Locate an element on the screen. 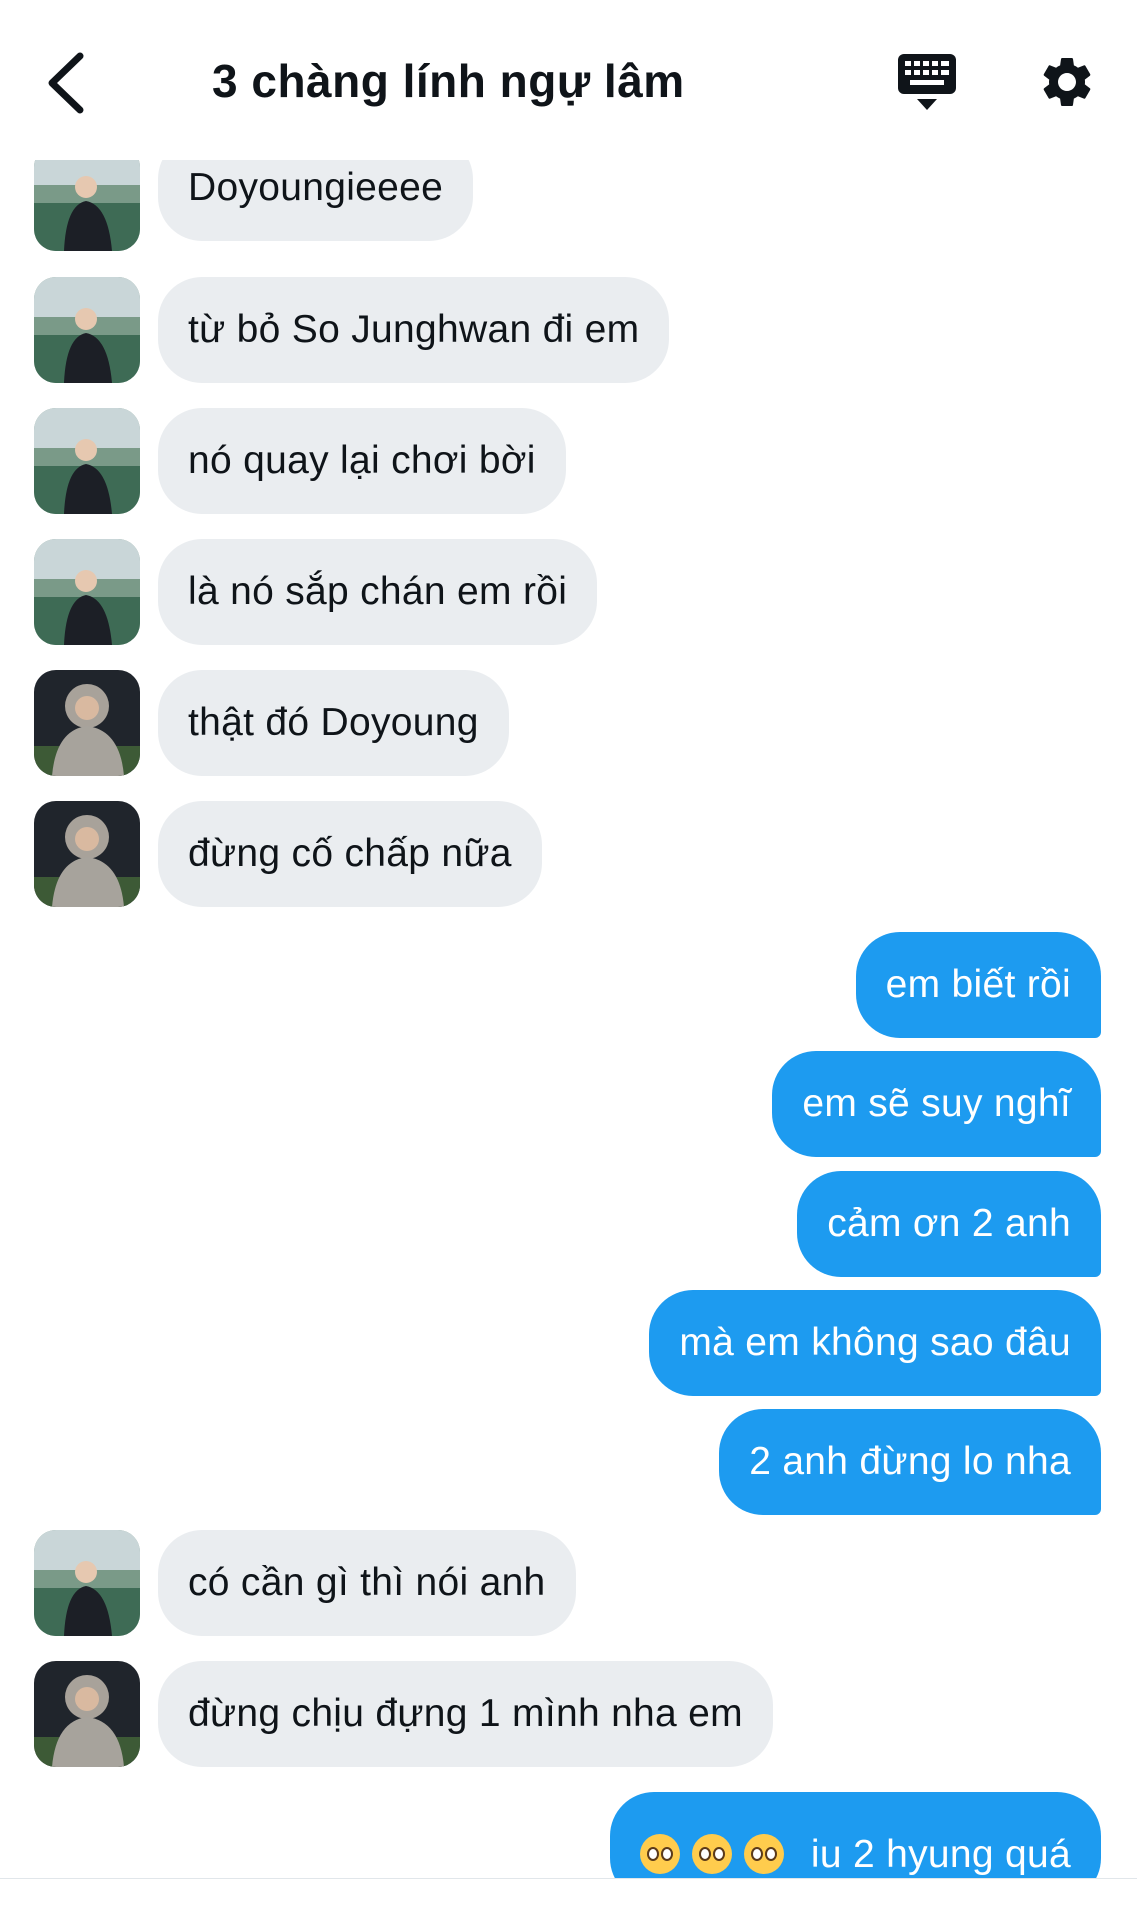  message-bubble-outgoing: mà em không sao đâu is located at coordinates (875, 1343).